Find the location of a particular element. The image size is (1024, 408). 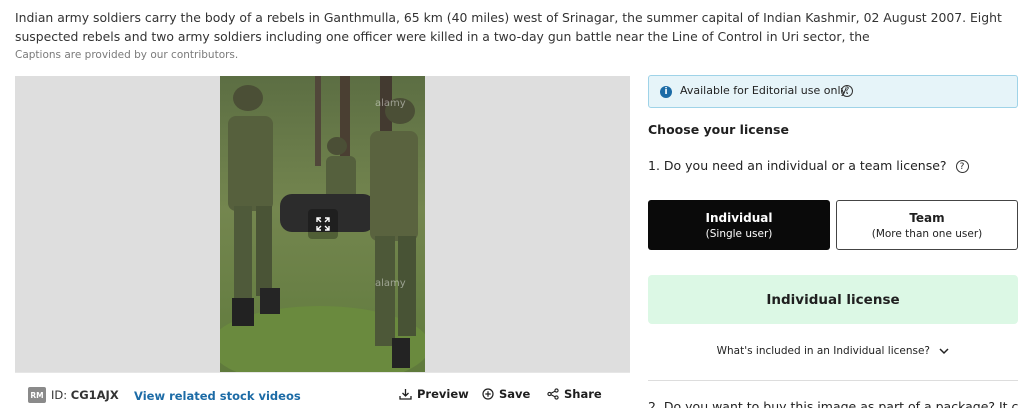

preview-button: Preview is located at coordinates (434, 394).